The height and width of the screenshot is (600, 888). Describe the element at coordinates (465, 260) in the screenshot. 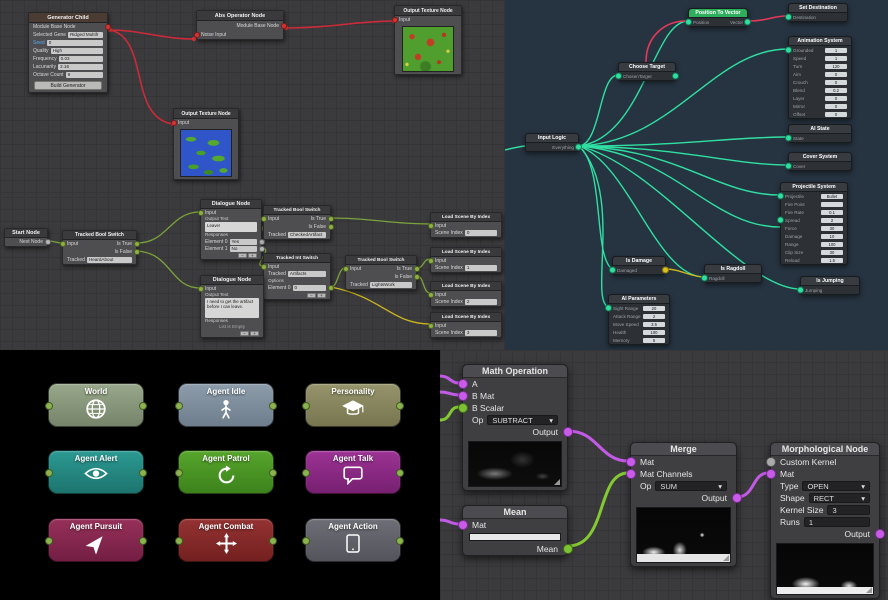

I see `load-scene-node: Load Scene By Index Input Scene Index 1` at that location.